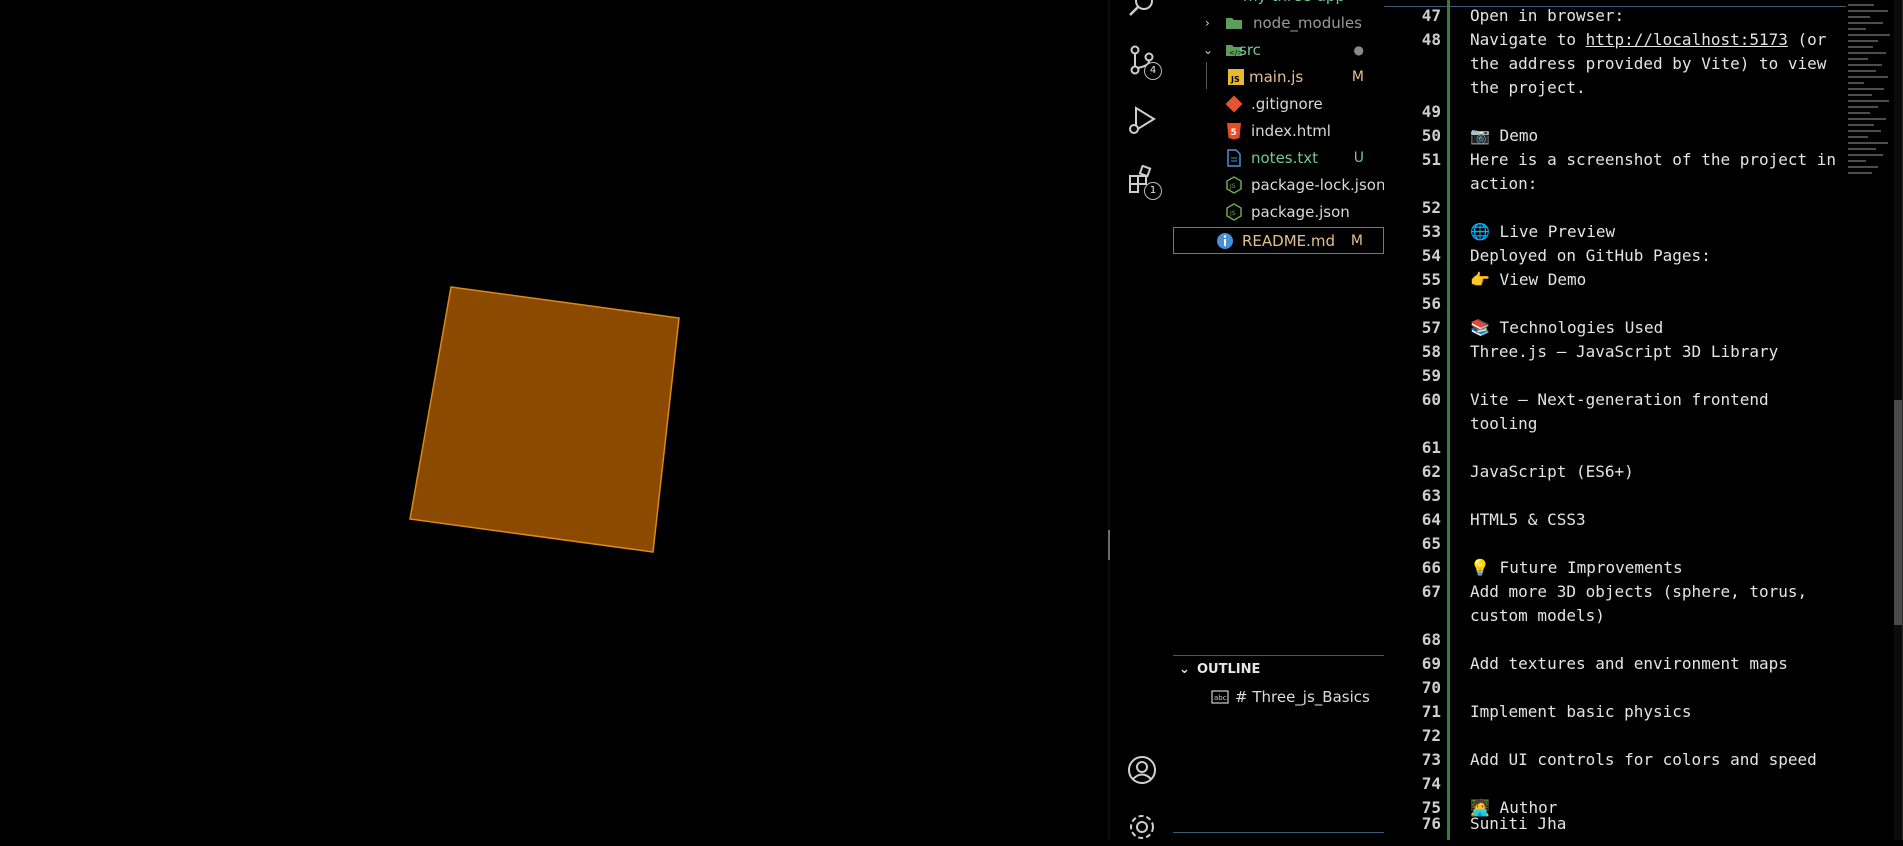 Image resolution: width=1903 pixels, height=846 pixels. Describe the element at coordinates (1225, 241) in the screenshot. I see `info-icon` at that location.